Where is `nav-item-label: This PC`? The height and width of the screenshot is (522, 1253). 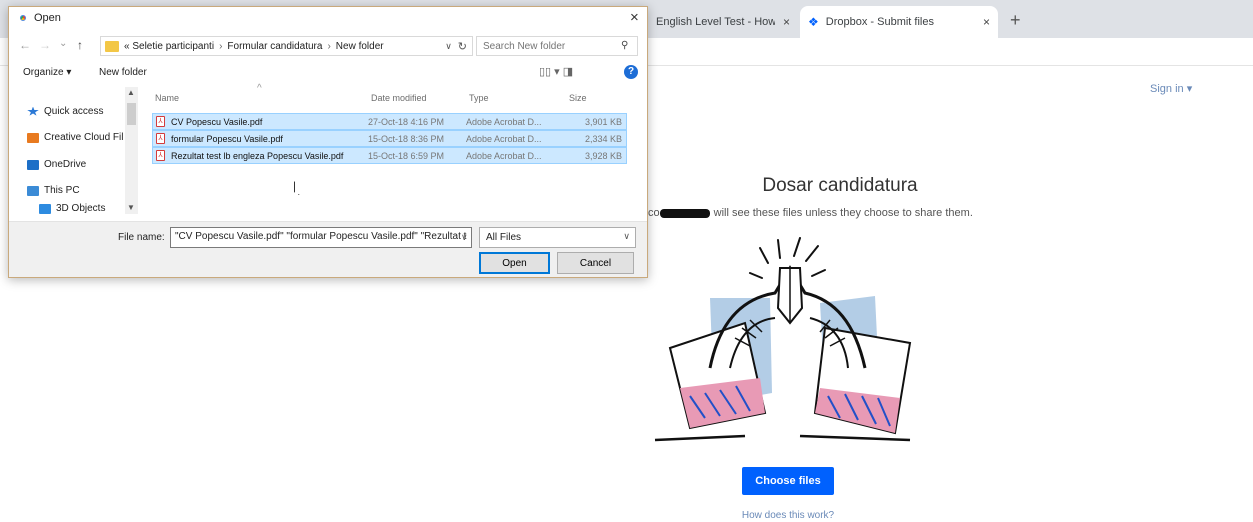 nav-item-label: This PC is located at coordinates (62, 190).